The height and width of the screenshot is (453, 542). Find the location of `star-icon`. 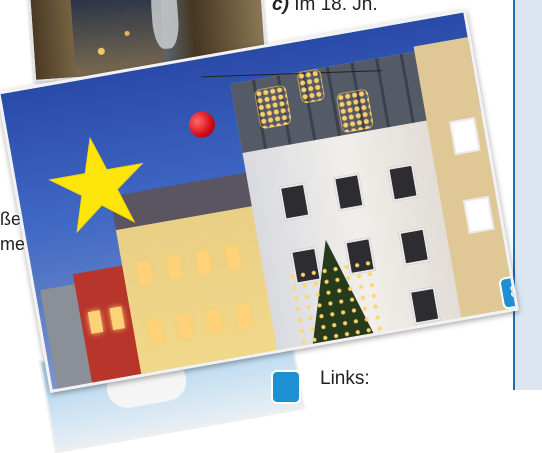

star-icon is located at coordinates (96, 185).